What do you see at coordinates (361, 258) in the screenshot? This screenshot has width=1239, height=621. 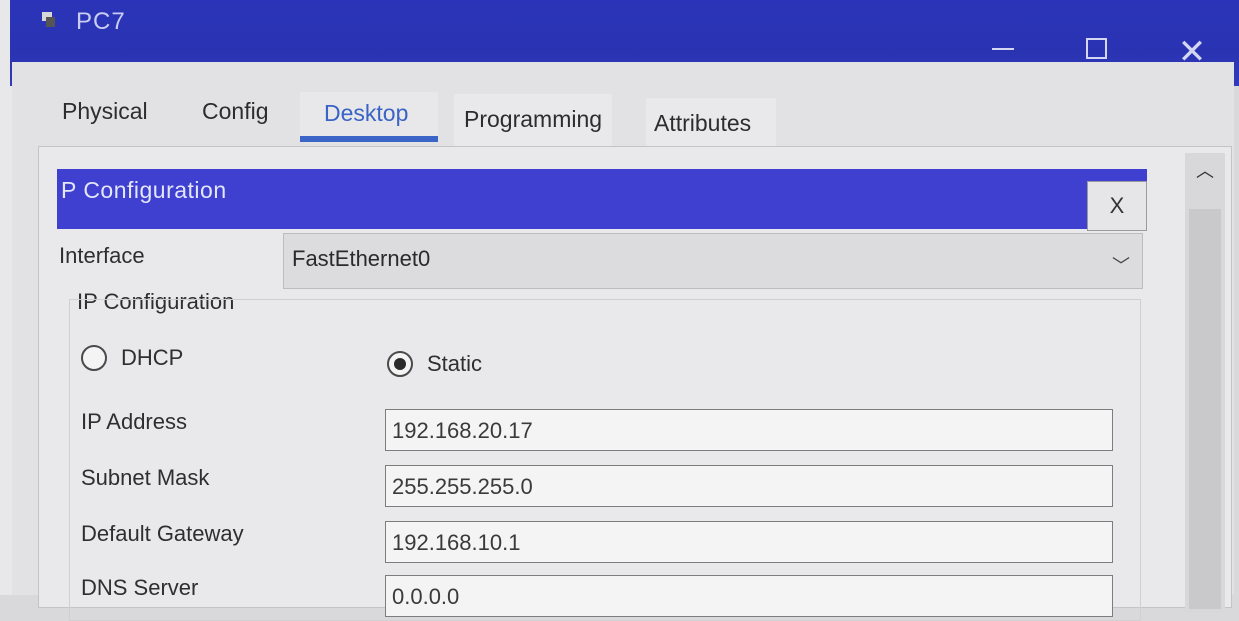 I see `interface-value: FastEthernet0` at bounding box center [361, 258].